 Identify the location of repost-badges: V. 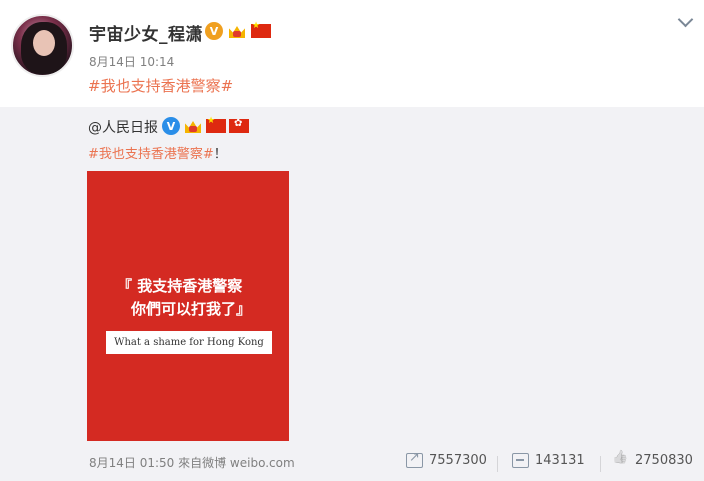
(205, 125).